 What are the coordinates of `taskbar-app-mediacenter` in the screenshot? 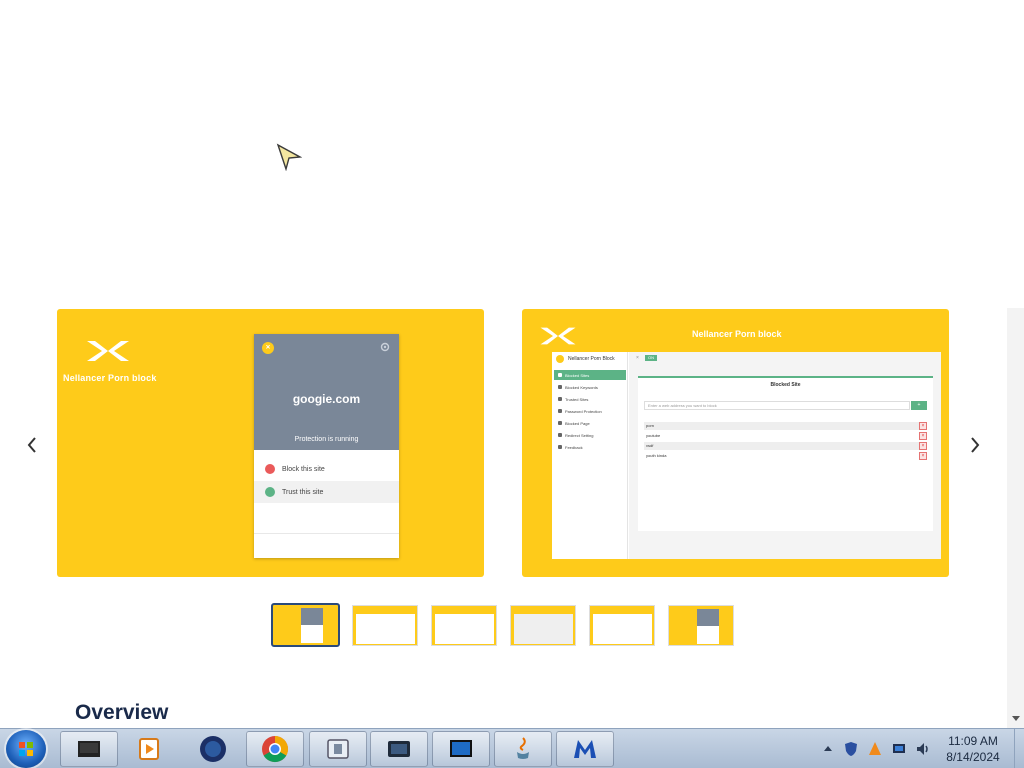 It's located at (89, 749).